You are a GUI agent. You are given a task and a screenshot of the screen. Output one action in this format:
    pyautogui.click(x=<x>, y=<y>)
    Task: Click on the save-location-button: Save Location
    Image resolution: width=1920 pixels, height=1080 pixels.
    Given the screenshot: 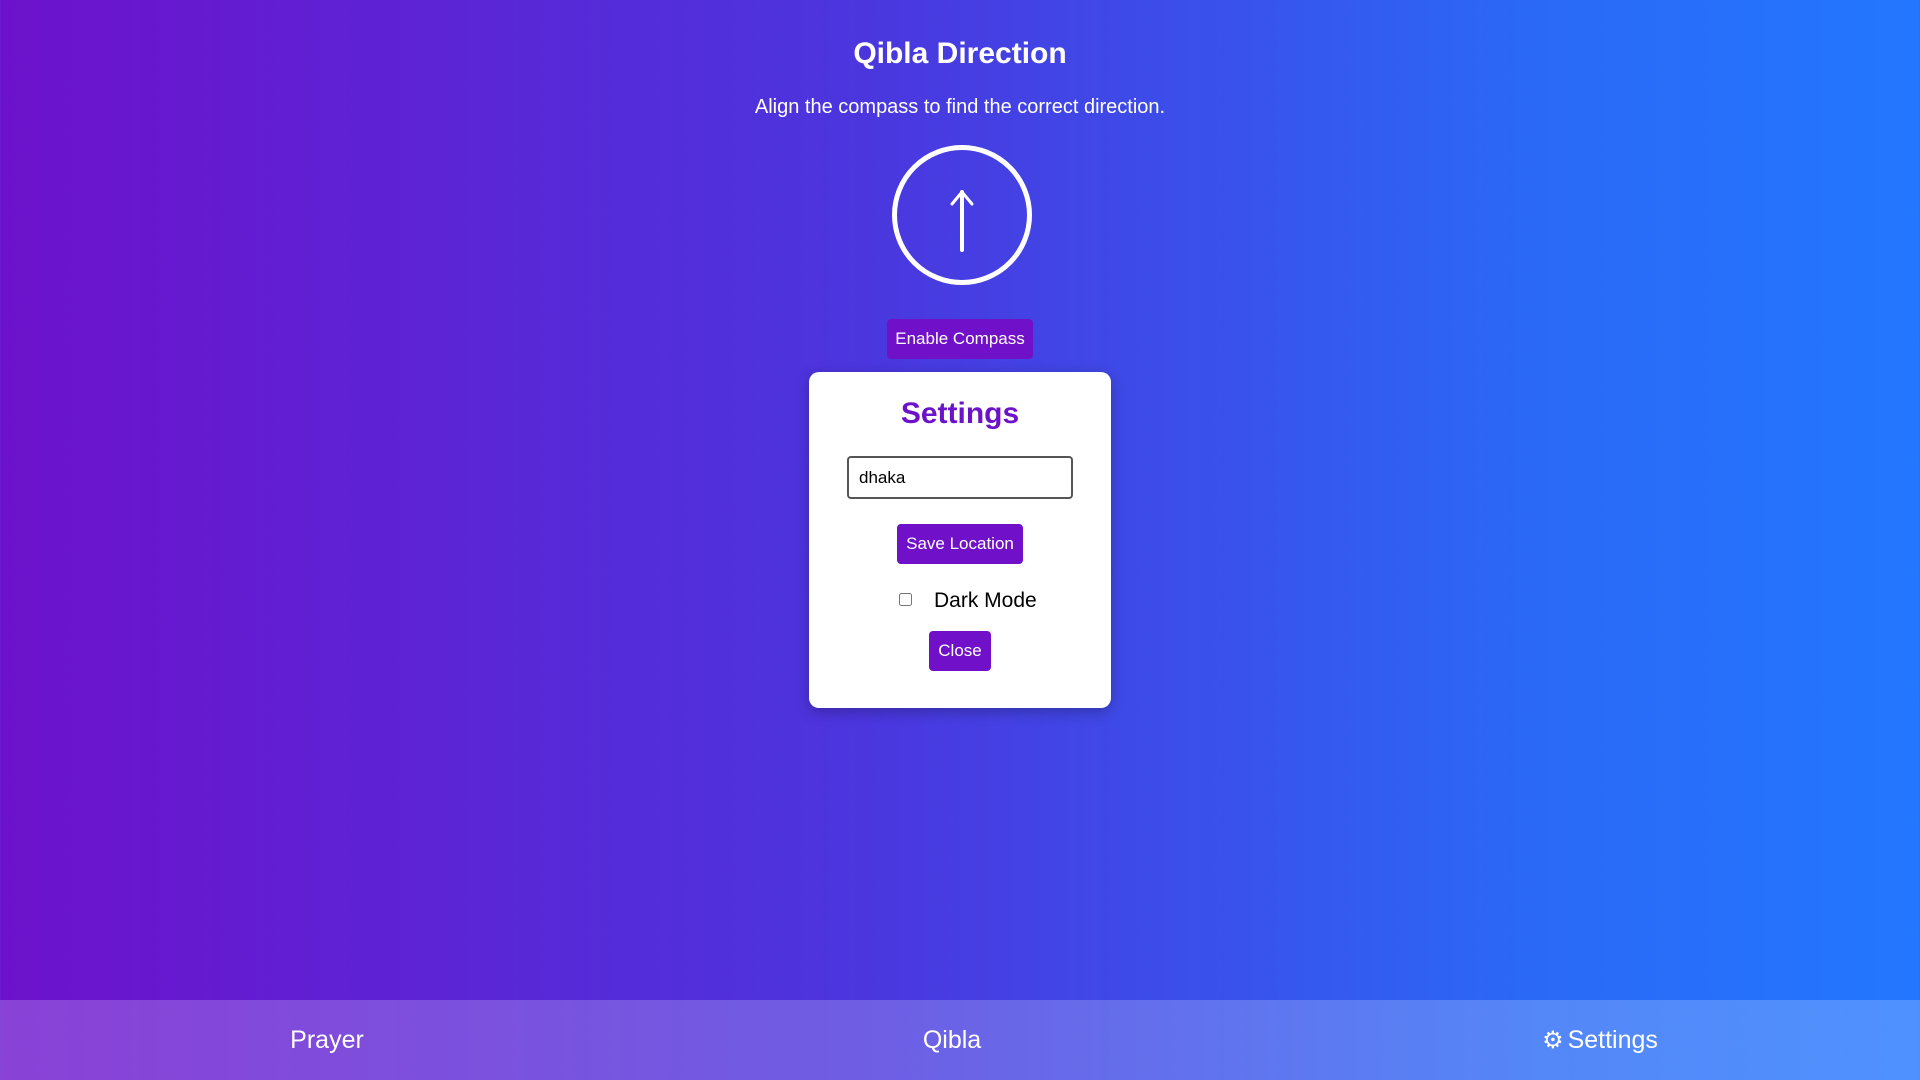 What is the action you would take?
    pyautogui.click(x=960, y=544)
    